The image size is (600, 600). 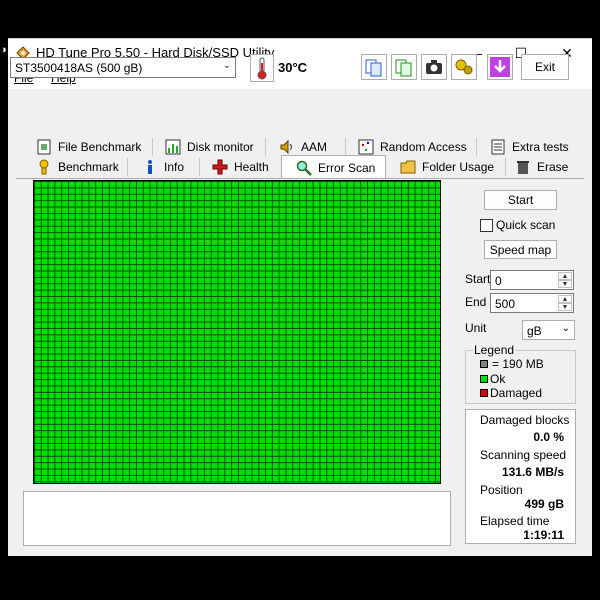 I want to click on options-icon, so click(x=464, y=67).